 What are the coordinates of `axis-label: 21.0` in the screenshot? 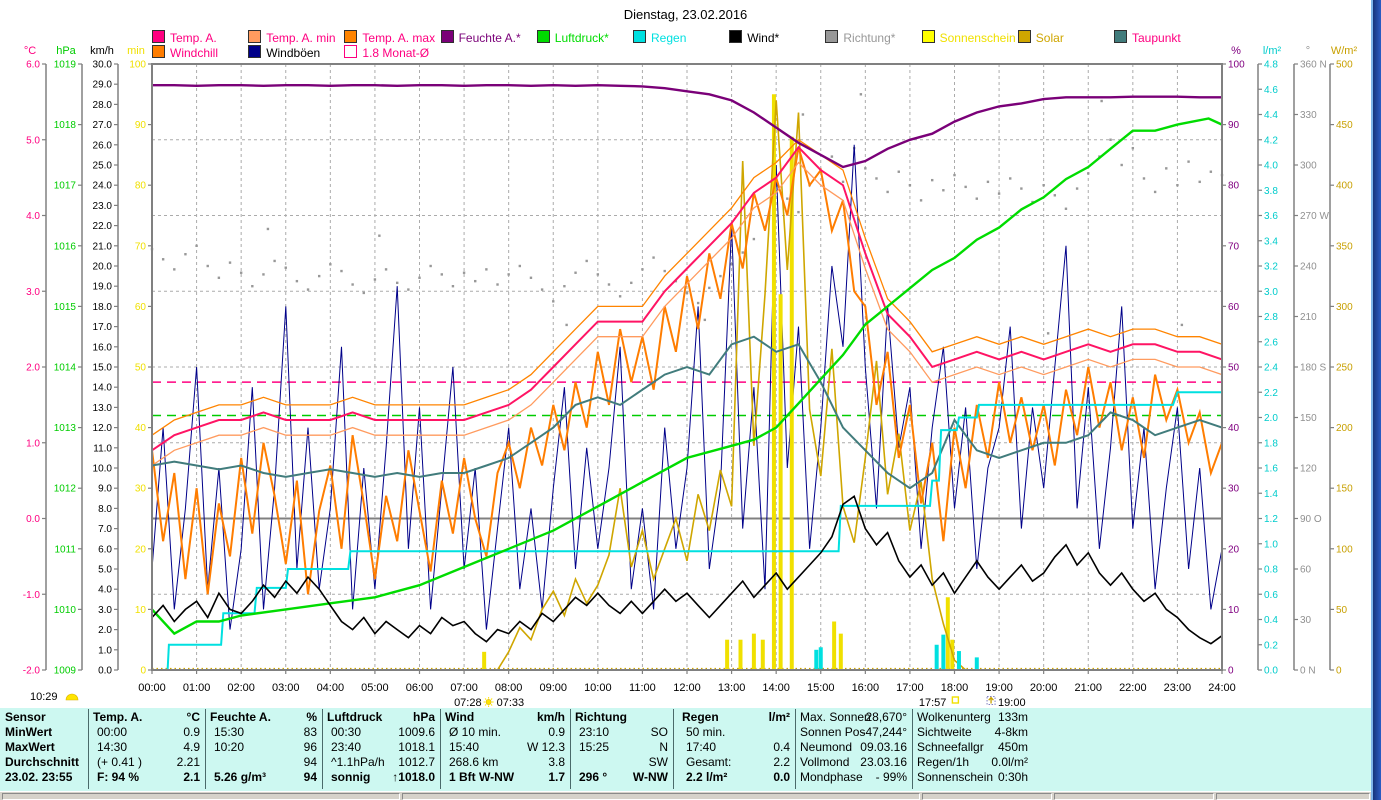 It's located at (103, 246).